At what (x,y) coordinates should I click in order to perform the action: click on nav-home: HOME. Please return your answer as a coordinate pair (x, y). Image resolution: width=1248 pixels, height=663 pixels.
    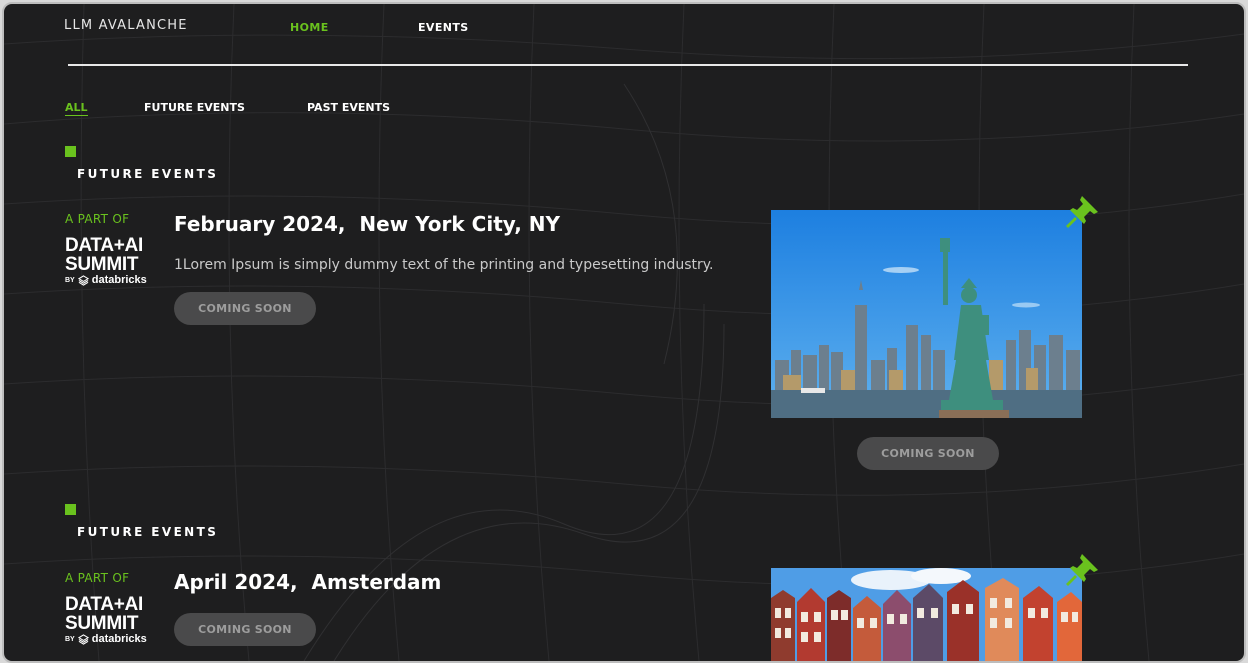
    Looking at the image, I should click on (309, 27).